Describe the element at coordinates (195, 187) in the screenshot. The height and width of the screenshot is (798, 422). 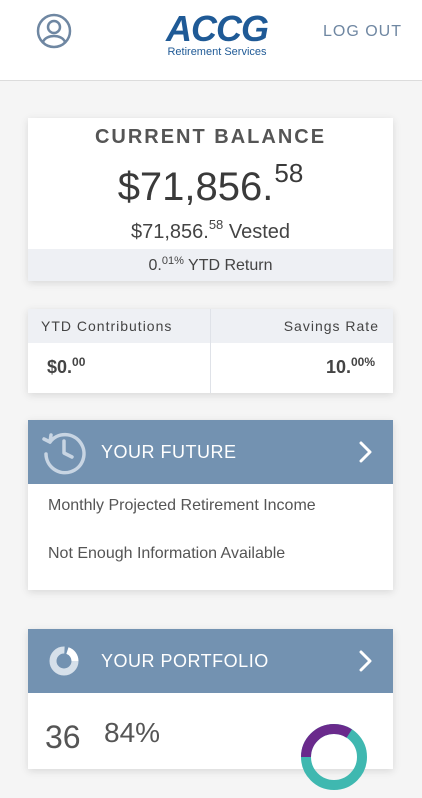
I see `balance-amount-whole: $71,856.` at that location.